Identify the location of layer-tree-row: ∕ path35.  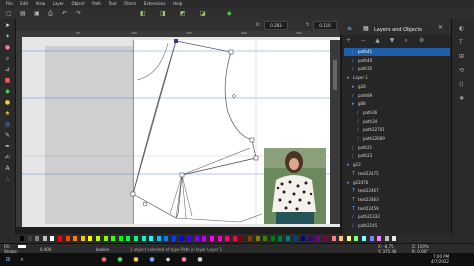
(397, 69).